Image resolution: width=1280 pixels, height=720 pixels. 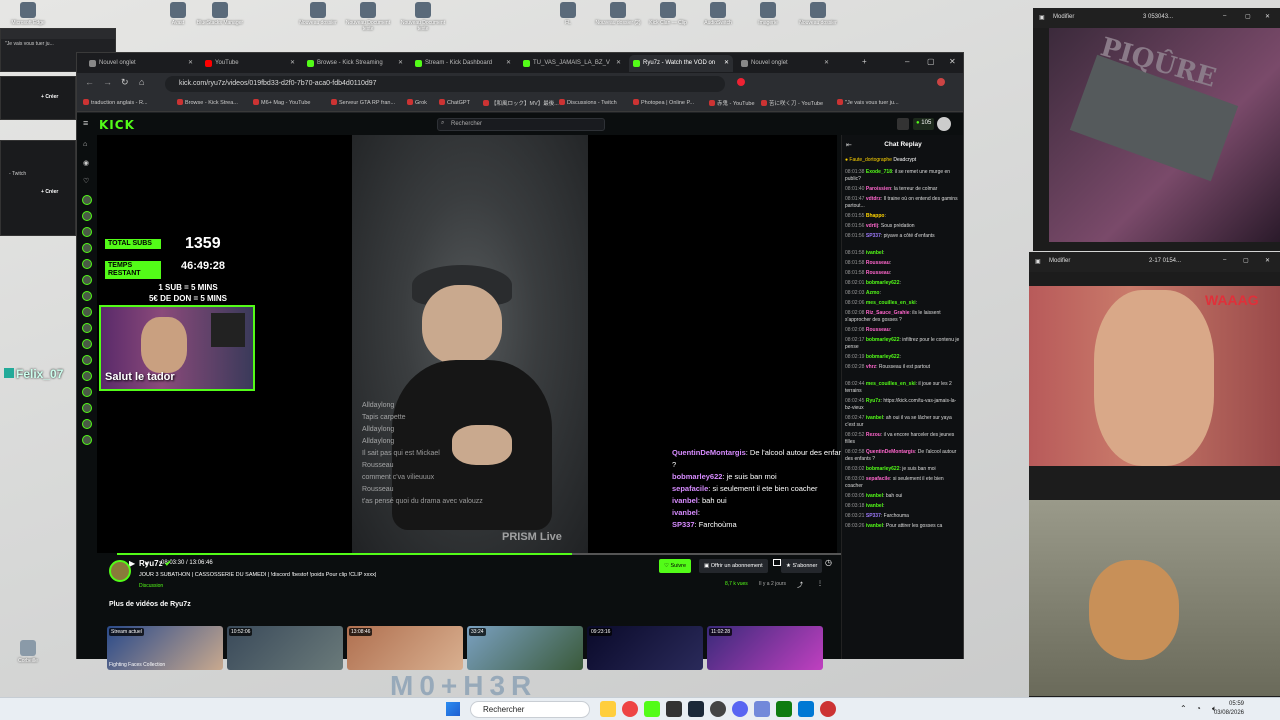 What do you see at coordinates (120, 571) in the screenshot?
I see `channel-avatar` at bounding box center [120, 571].